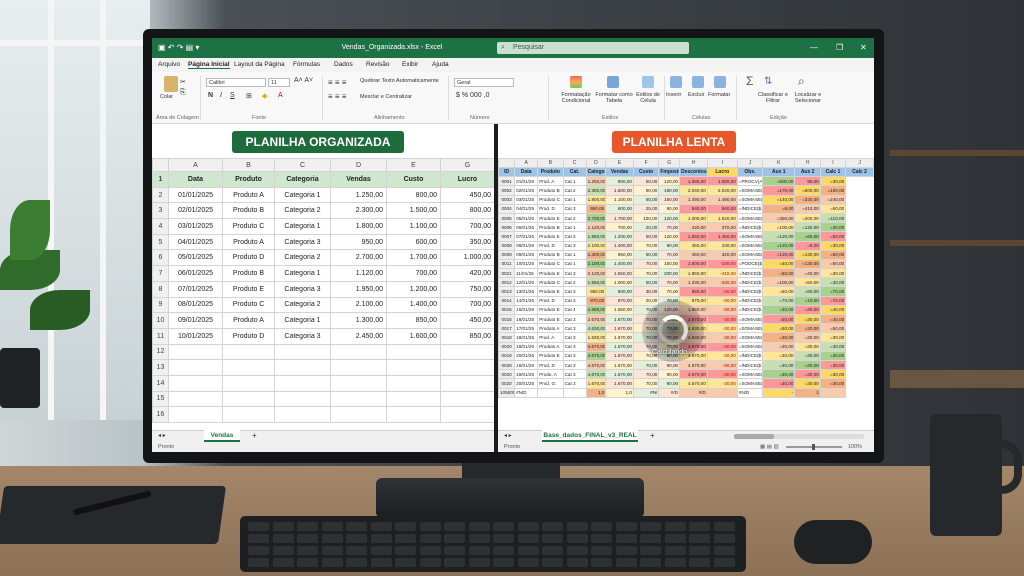 The width and height of the screenshot is (1024, 576). Describe the element at coordinates (646, 163) in the screenshot. I see `column-header: F` at that location.